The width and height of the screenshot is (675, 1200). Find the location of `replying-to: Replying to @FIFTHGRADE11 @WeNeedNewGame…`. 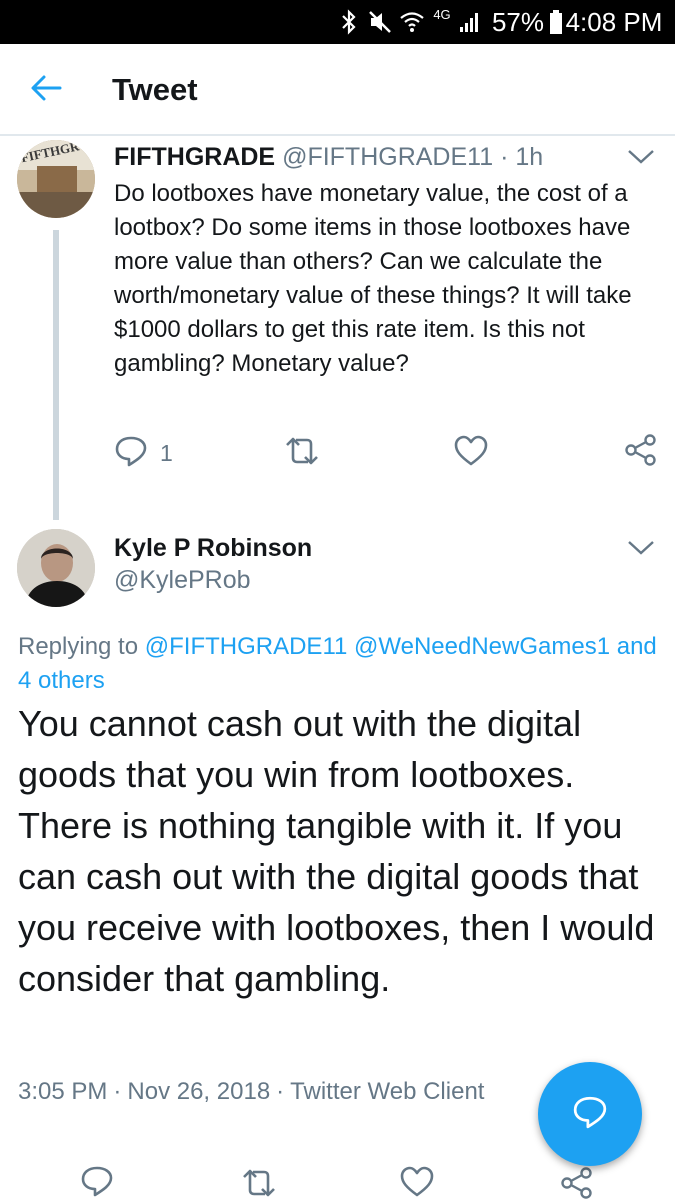

replying-to: Replying to @FIFTHGRADE11 @WeNeedNewGame… is located at coordinates (340, 664).